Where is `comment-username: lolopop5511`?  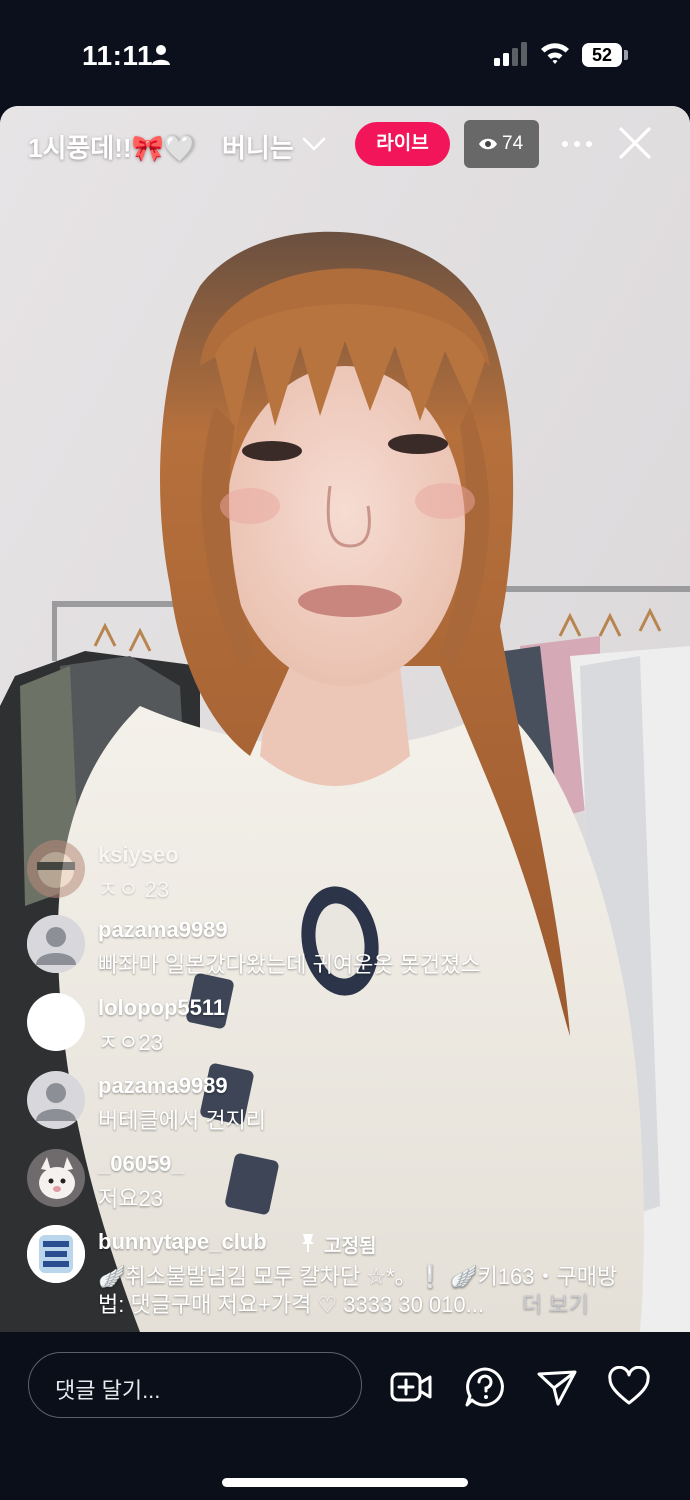
comment-username: lolopop5511 is located at coordinates (161, 1008).